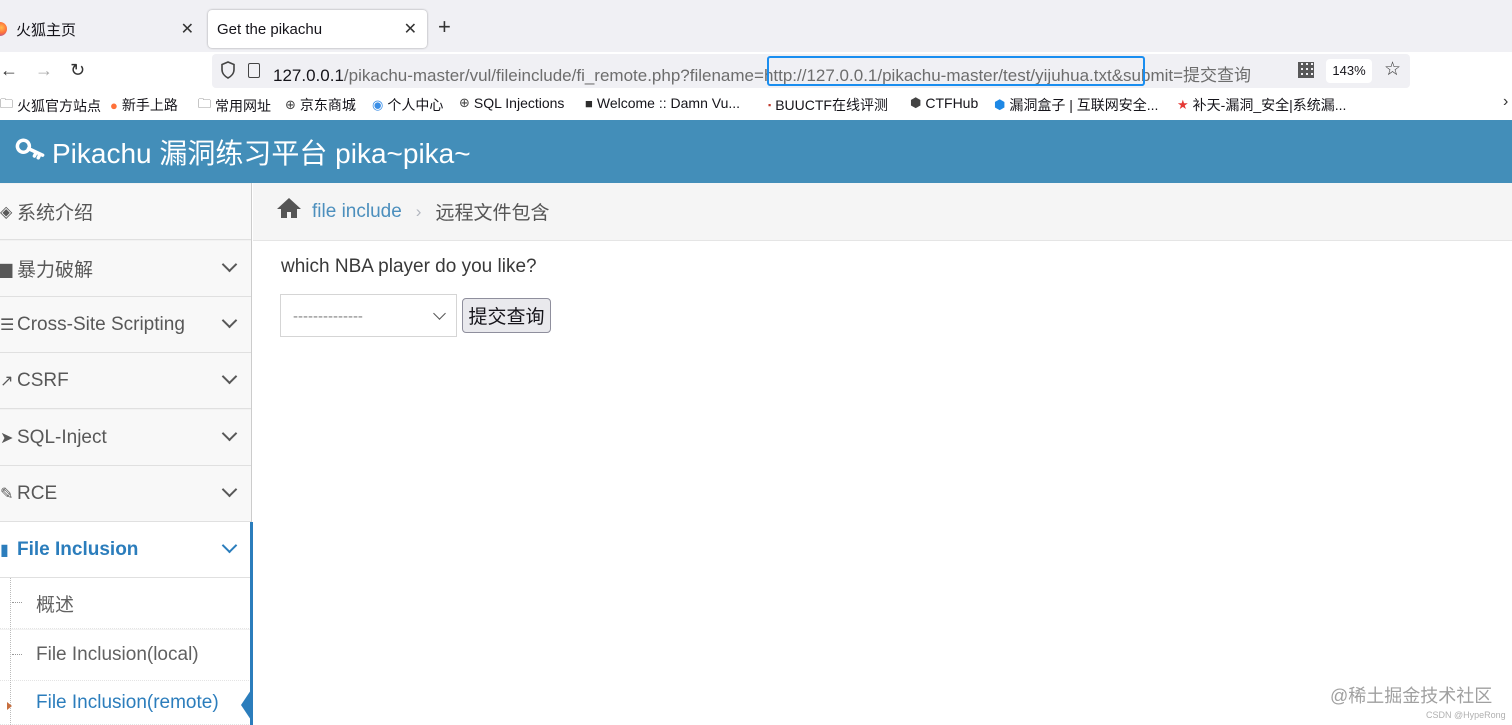 This screenshot has width=1512, height=725. Describe the element at coordinates (1306, 70) in the screenshot. I see `qr-code-icon` at that location.